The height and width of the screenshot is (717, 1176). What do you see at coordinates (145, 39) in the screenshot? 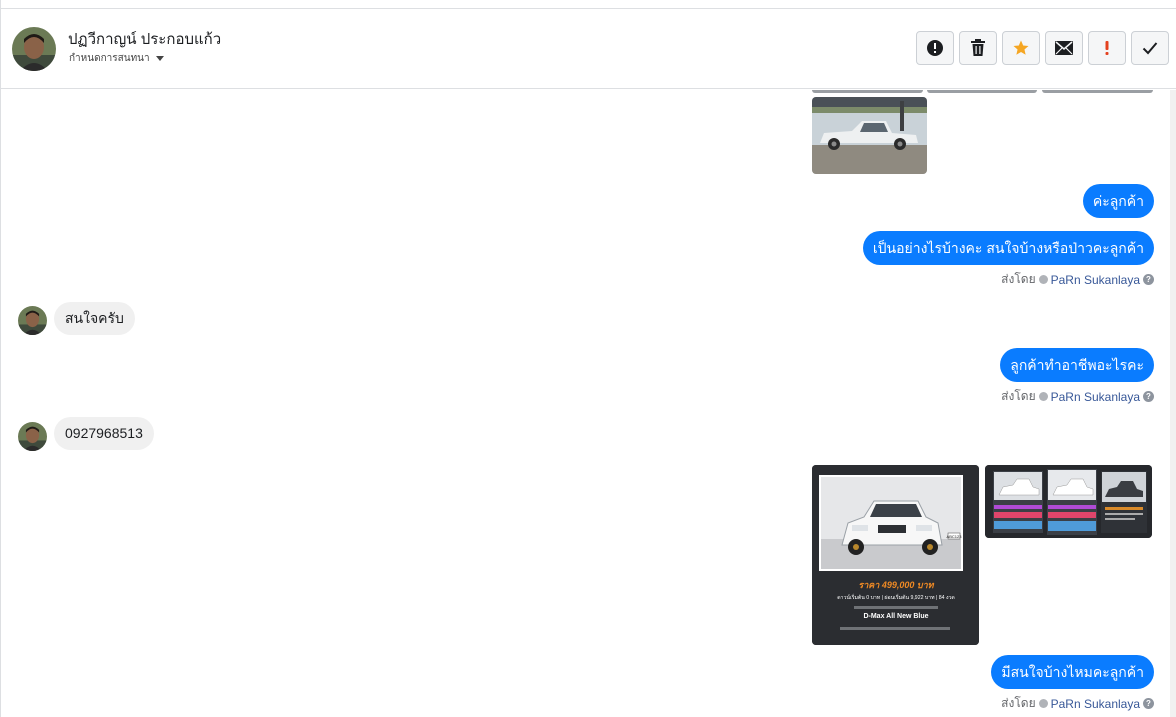
I see `contact-name: ปฏวีกาญน์ ประกอบแก้ว` at bounding box center [145, 39].